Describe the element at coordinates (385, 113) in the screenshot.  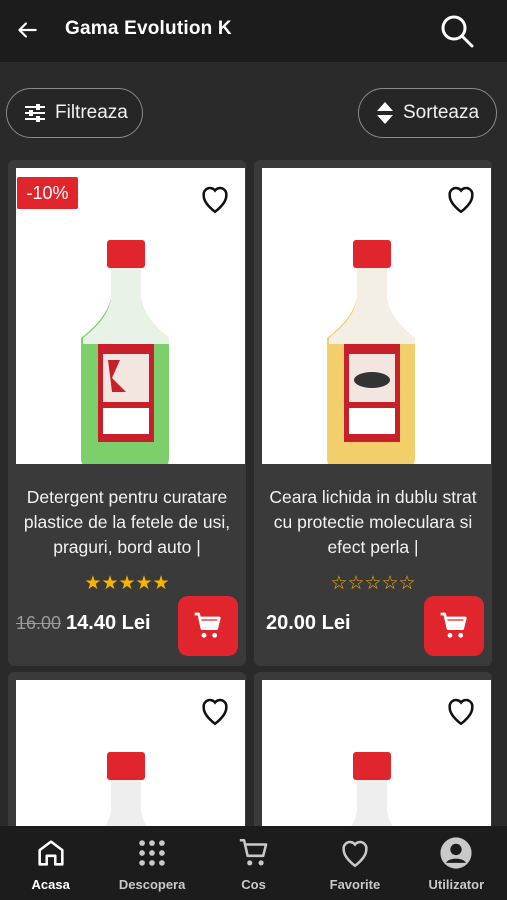
I see `sort-arrows-icon` at that location.